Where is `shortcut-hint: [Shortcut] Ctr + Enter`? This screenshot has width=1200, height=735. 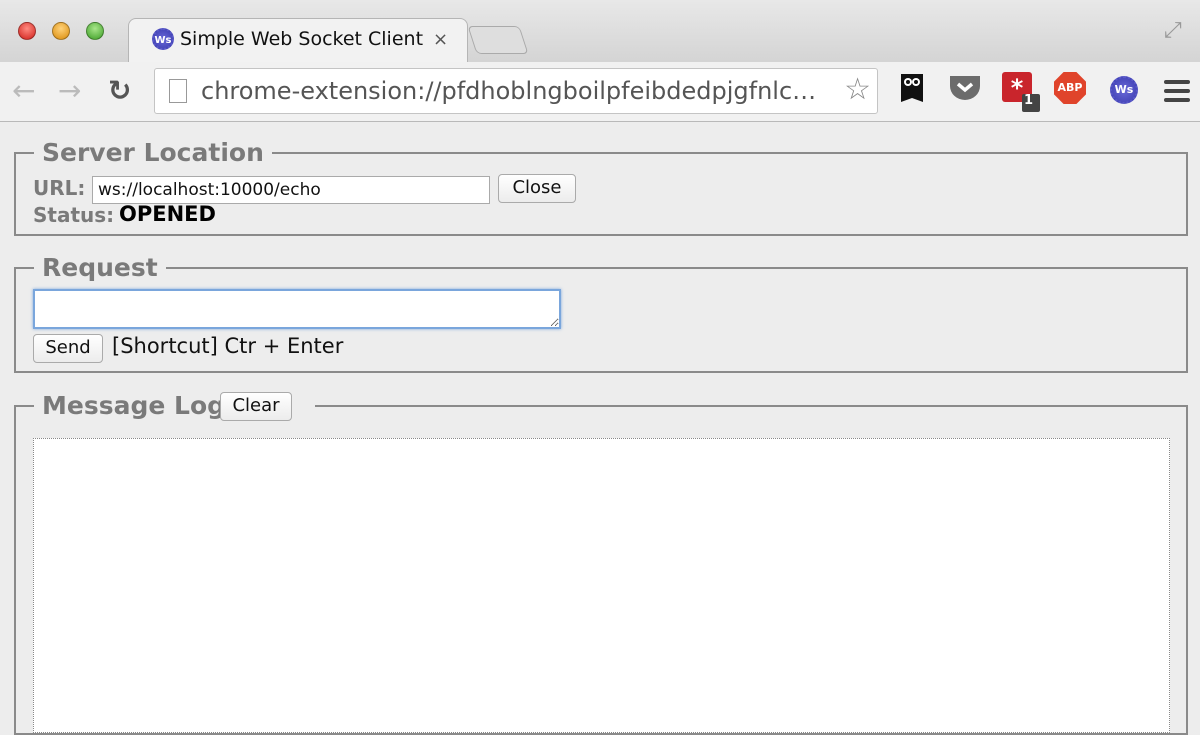
shortcut-hint: [Shortcut] Ctr + Enter is located at coordinates (228, 346).